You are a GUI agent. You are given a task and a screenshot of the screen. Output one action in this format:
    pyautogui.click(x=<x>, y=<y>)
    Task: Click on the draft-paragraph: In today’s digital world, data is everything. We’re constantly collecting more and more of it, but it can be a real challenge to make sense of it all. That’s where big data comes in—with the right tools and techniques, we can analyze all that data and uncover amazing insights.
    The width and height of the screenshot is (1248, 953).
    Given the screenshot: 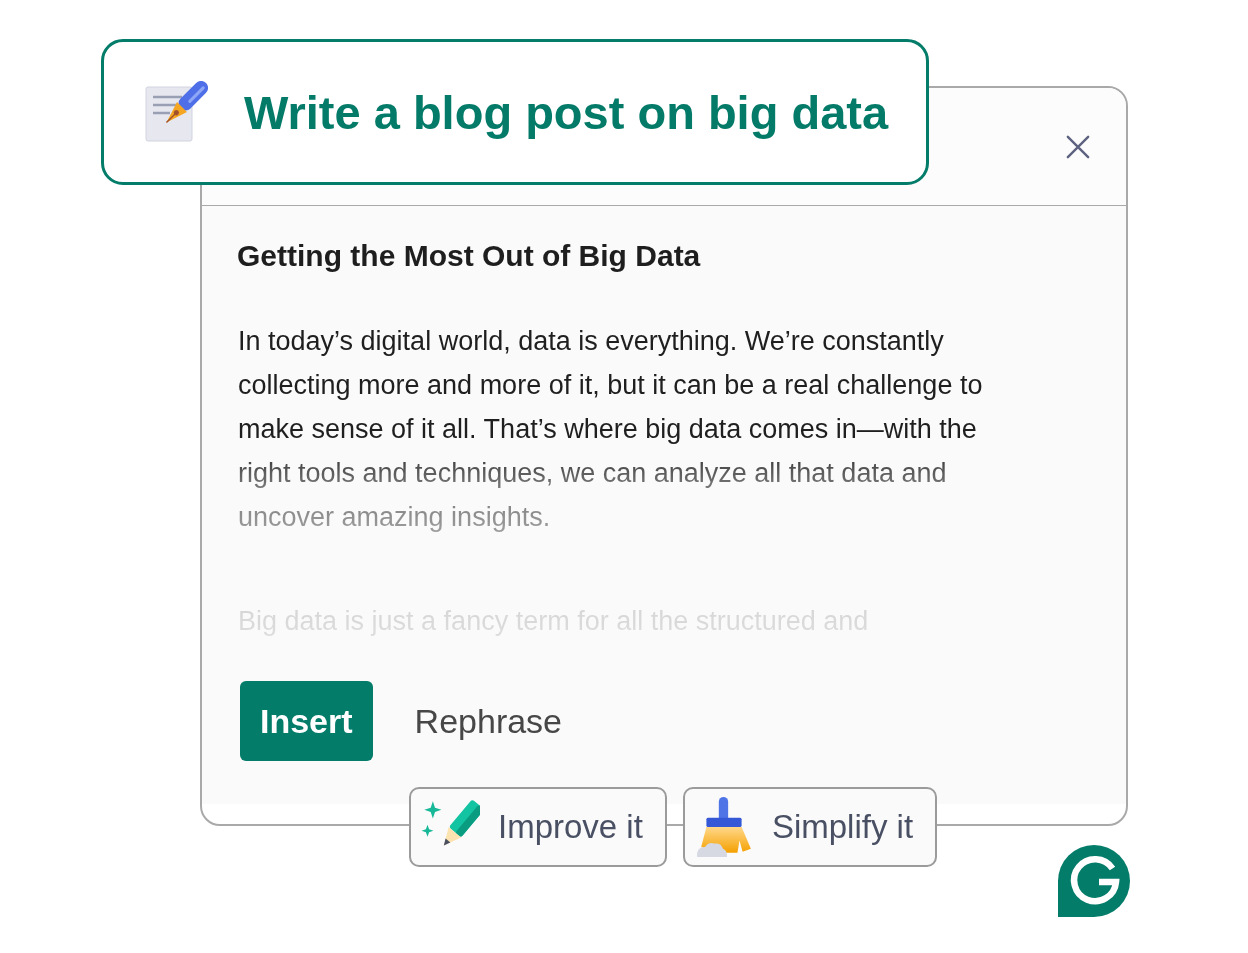 What is the action you would take?
    pyautogui.click(x=611, y=429)
    